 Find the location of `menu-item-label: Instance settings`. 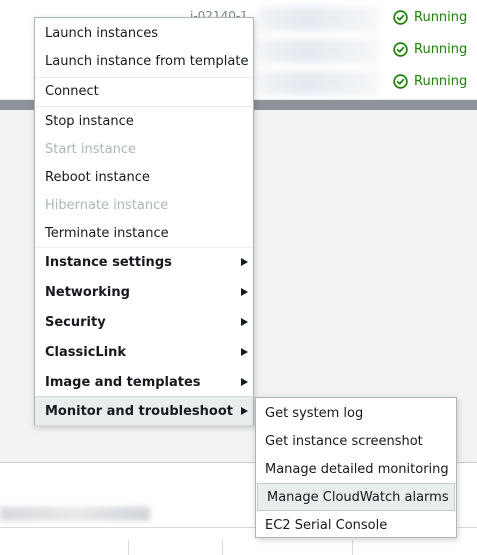

menu-item-label: Instance settings is located at coordinates (108, 262).